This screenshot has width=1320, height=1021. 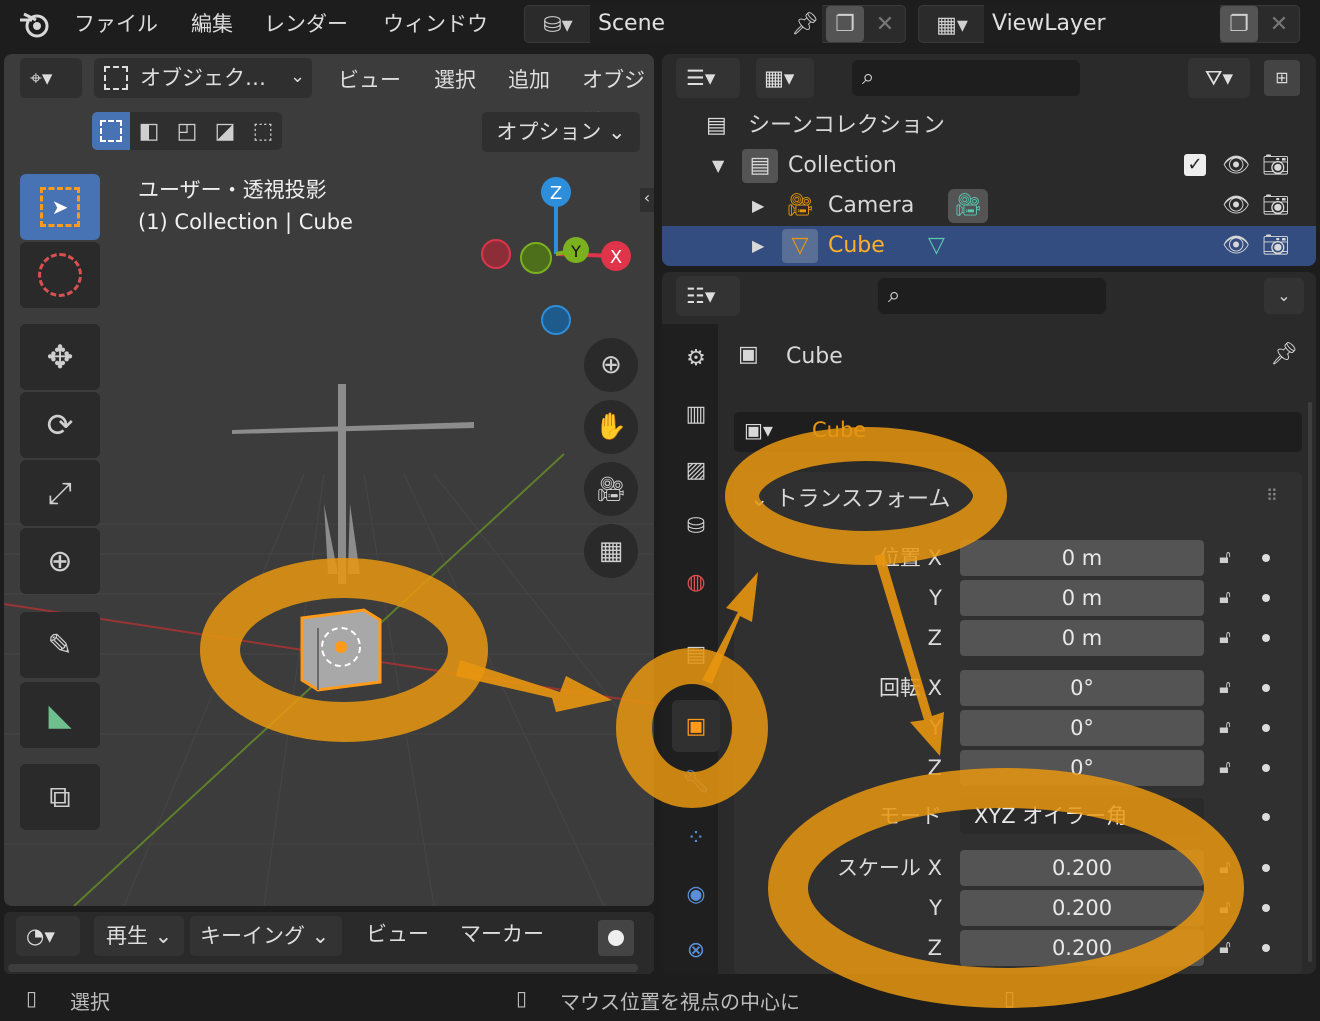 I want to click on viewlayer-name-field: ViewLayer, so click(x=1102, y=24).